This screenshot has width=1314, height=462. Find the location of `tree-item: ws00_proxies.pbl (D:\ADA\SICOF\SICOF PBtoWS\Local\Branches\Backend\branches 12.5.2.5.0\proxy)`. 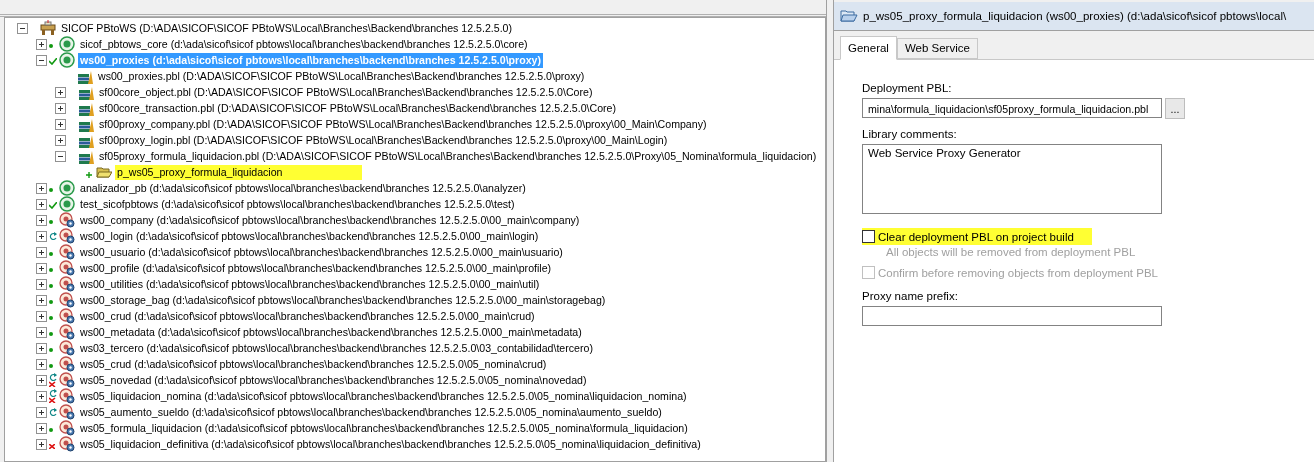

tree-item: ws00_proxies.pbl (D:\ADA\SICOF\SICOF PBtoWS\Local\Branches\Backend\branches 12.5.2.5.0\proxy) is located at coordinates (341, 76).